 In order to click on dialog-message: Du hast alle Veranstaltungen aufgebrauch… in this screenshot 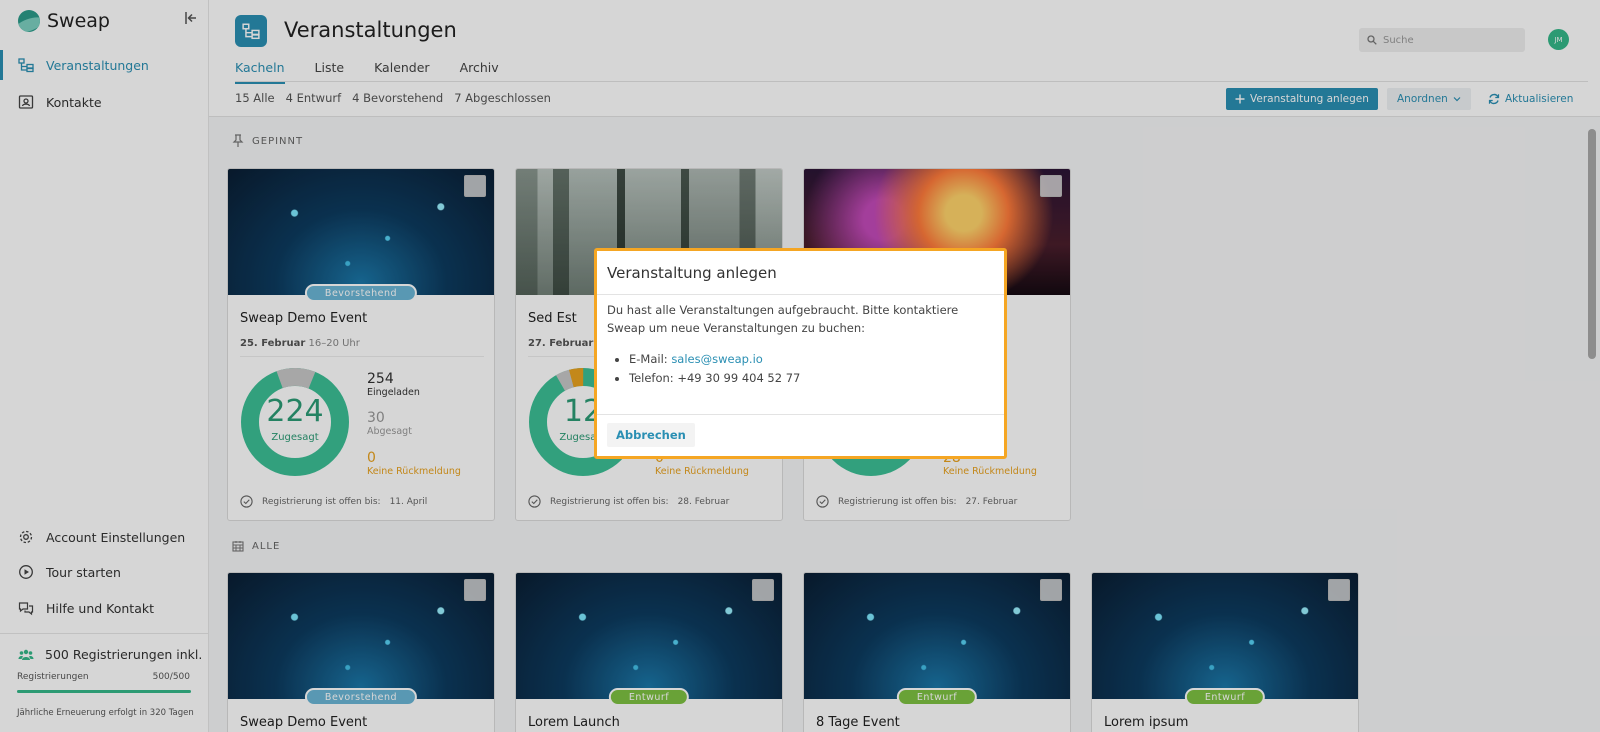, I will do `click(783, 319)`.